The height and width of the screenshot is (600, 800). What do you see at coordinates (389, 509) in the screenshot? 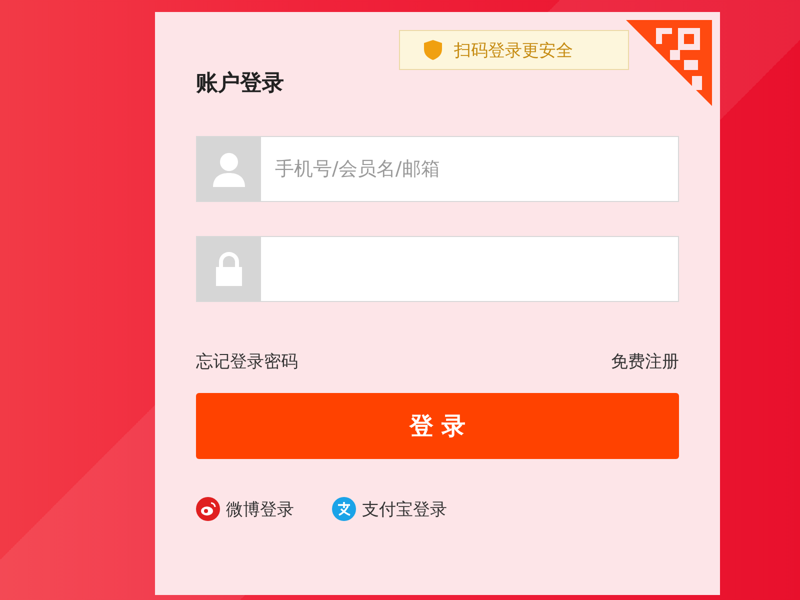
I see `social-login-link: 支付宝登录` at bounding box center [389, 509].